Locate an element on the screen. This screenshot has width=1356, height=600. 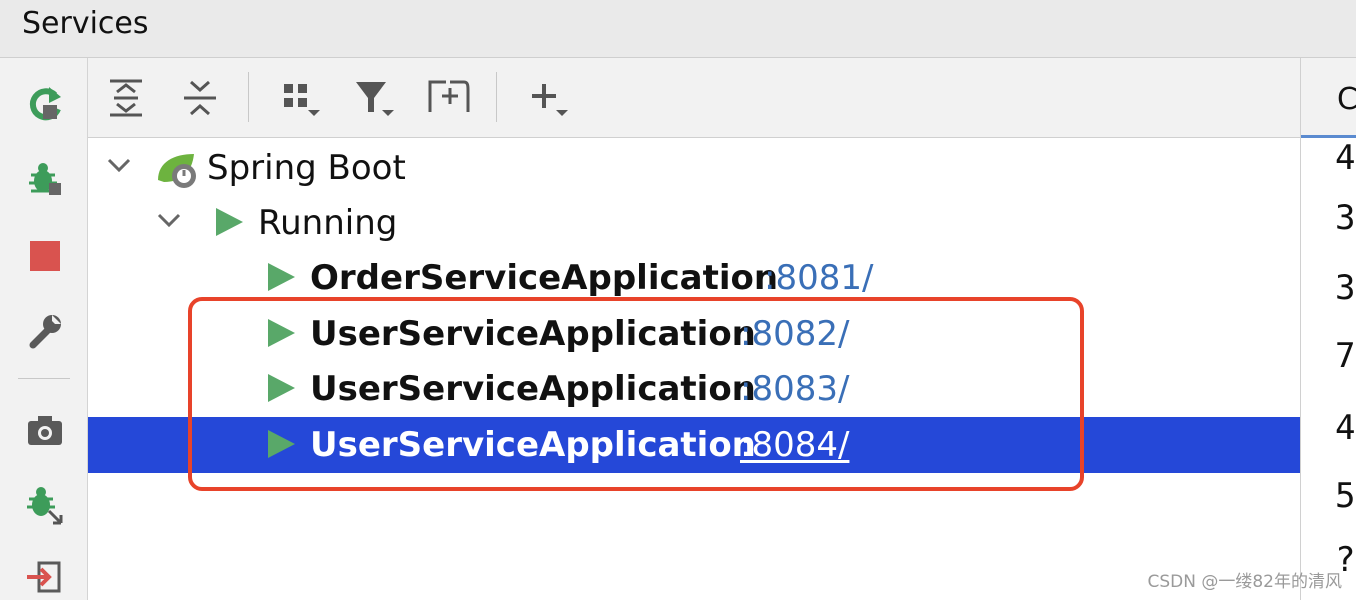
expand-all-icon is located at coordinates (126, 98).